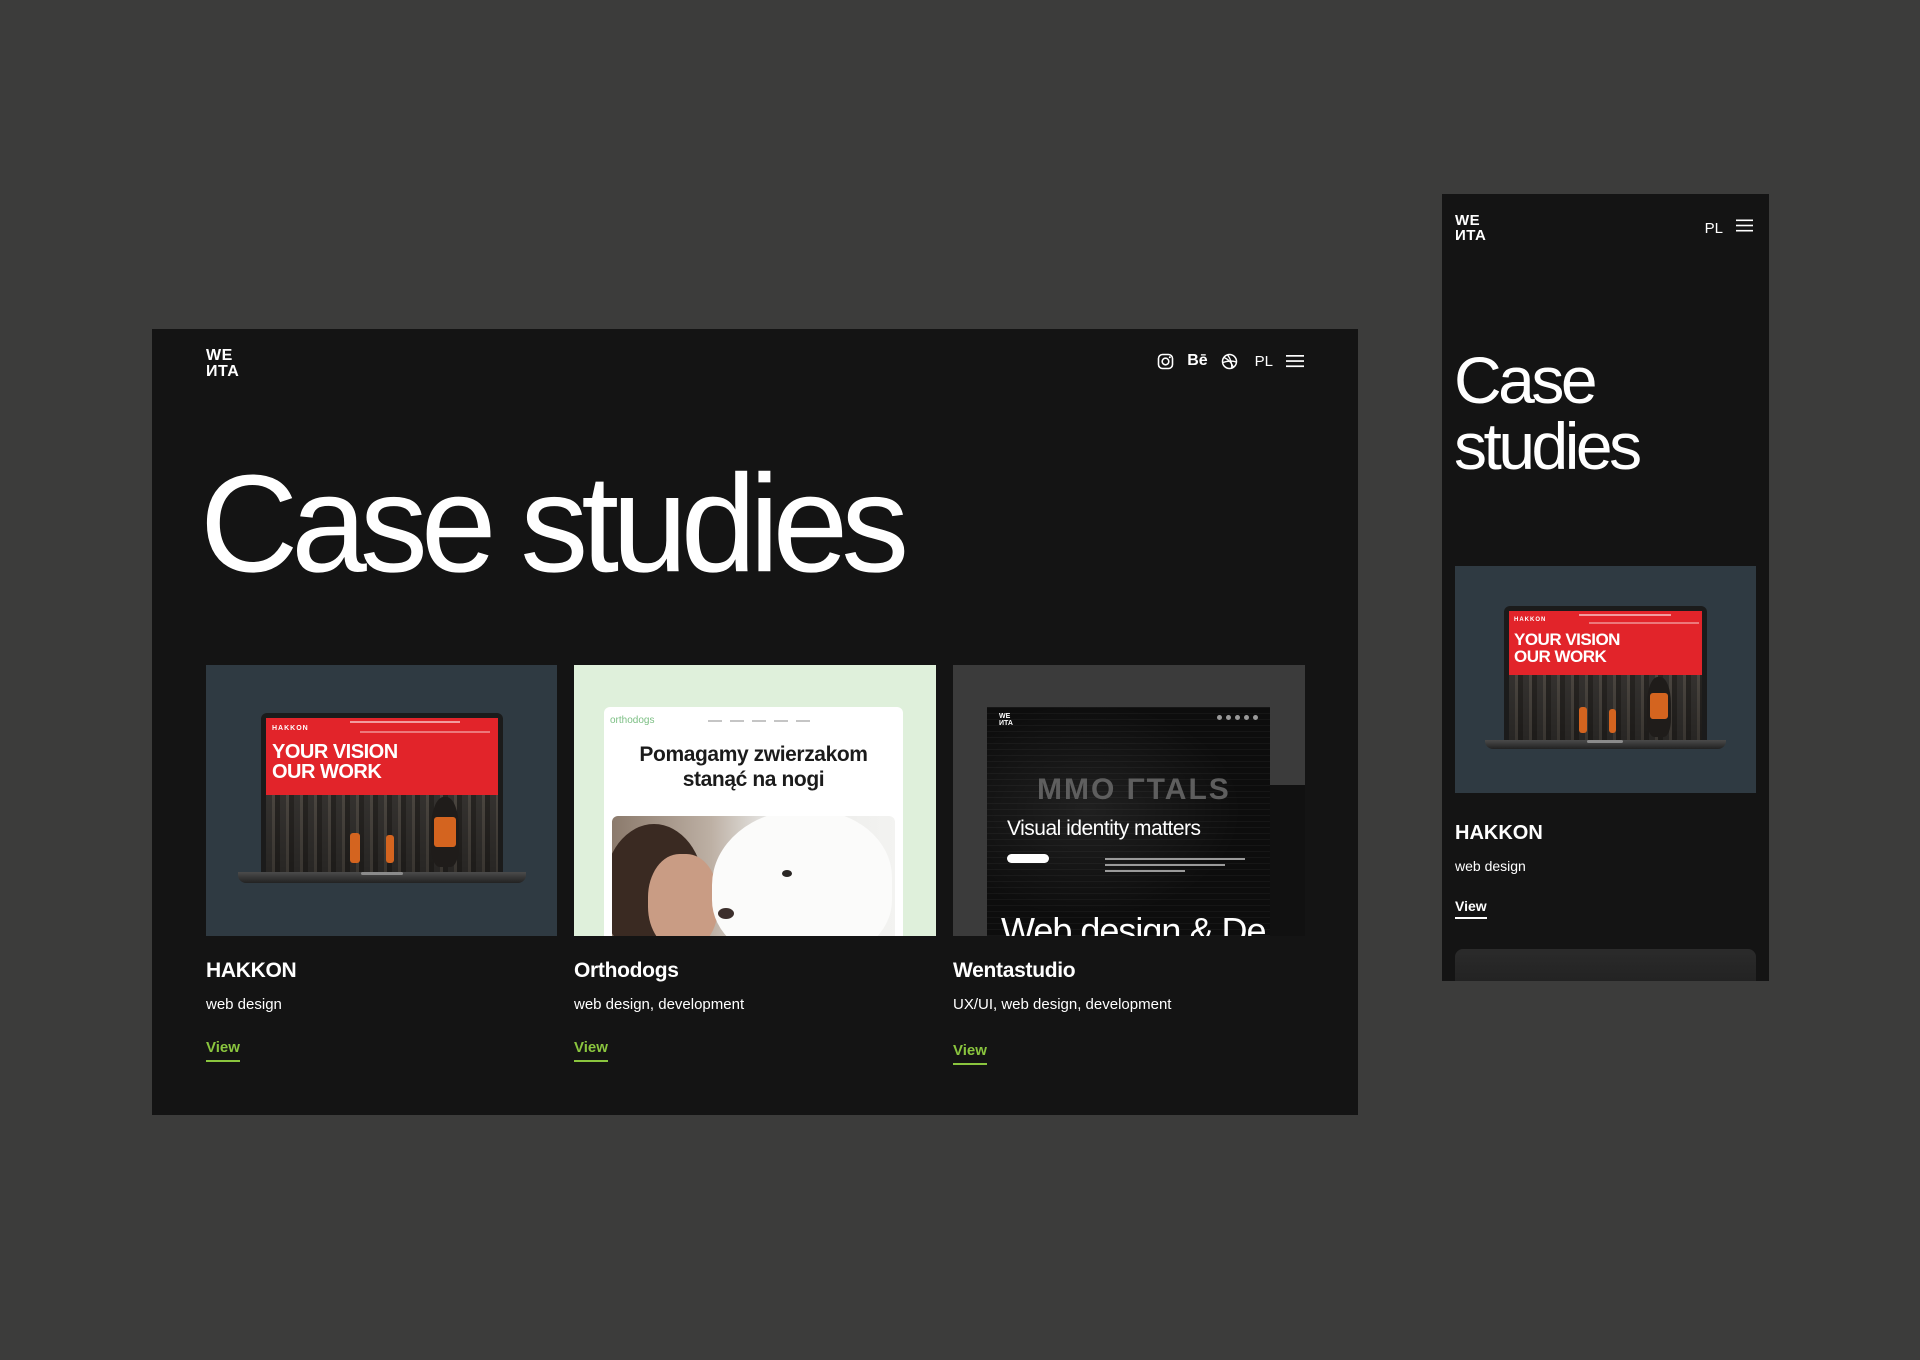 The height and width of the screenshot is (1360, 1920). Describe the element at coordinates (1729, 228) in the screenshot. I see `header-nav: PL` at that location.